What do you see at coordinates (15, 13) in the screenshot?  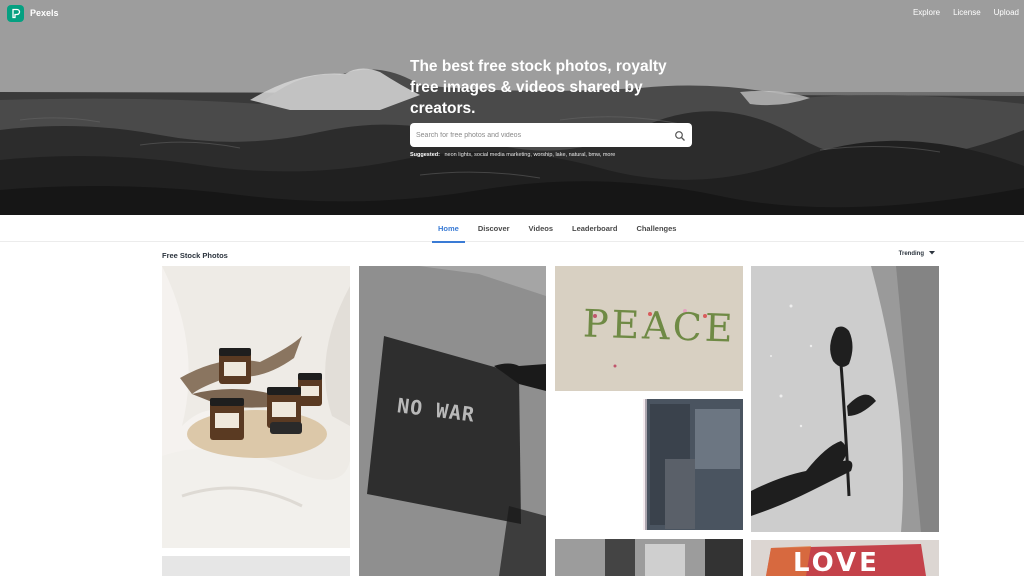 I see `pexels-logo-icon` at bounding box center [15, 13].